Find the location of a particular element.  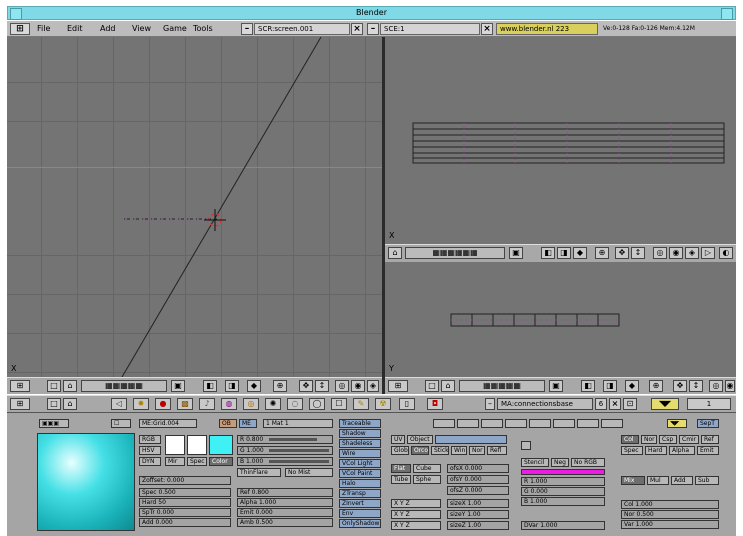

flag-shadeless: Shadeless is located at coordinates (360, 443).